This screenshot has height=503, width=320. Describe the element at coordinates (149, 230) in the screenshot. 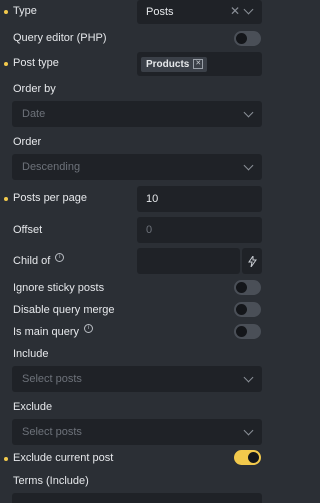

I see `offset-placeholder: 0` at that location.